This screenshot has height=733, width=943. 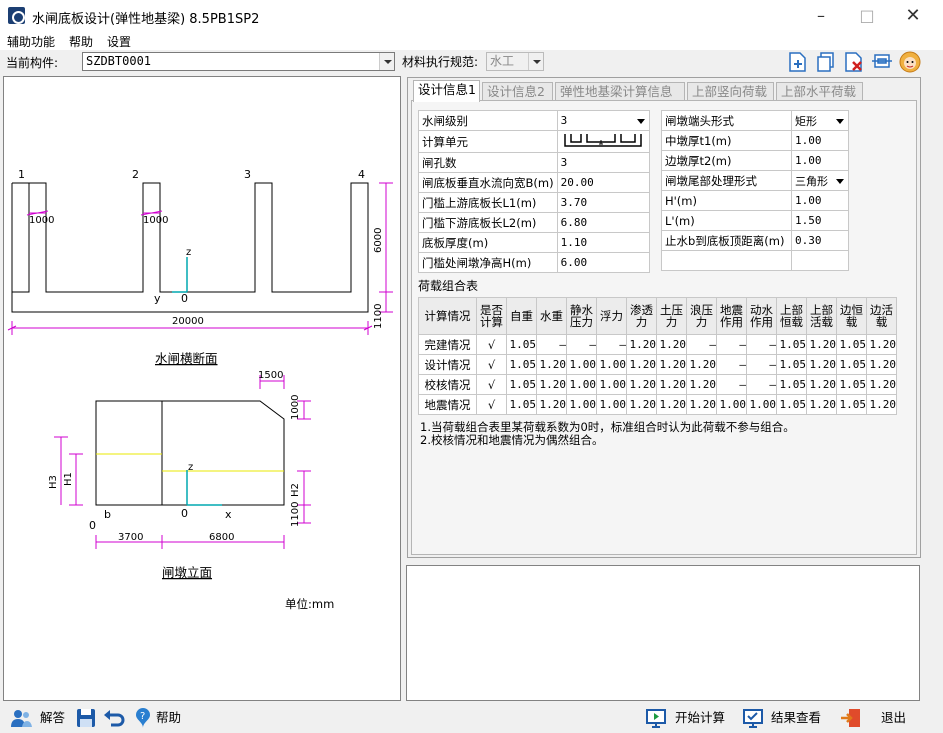 What do you see at coordinates (821, 15) in the screenshot?
I see `minimize-button: –` at bounding box center [821, 15].